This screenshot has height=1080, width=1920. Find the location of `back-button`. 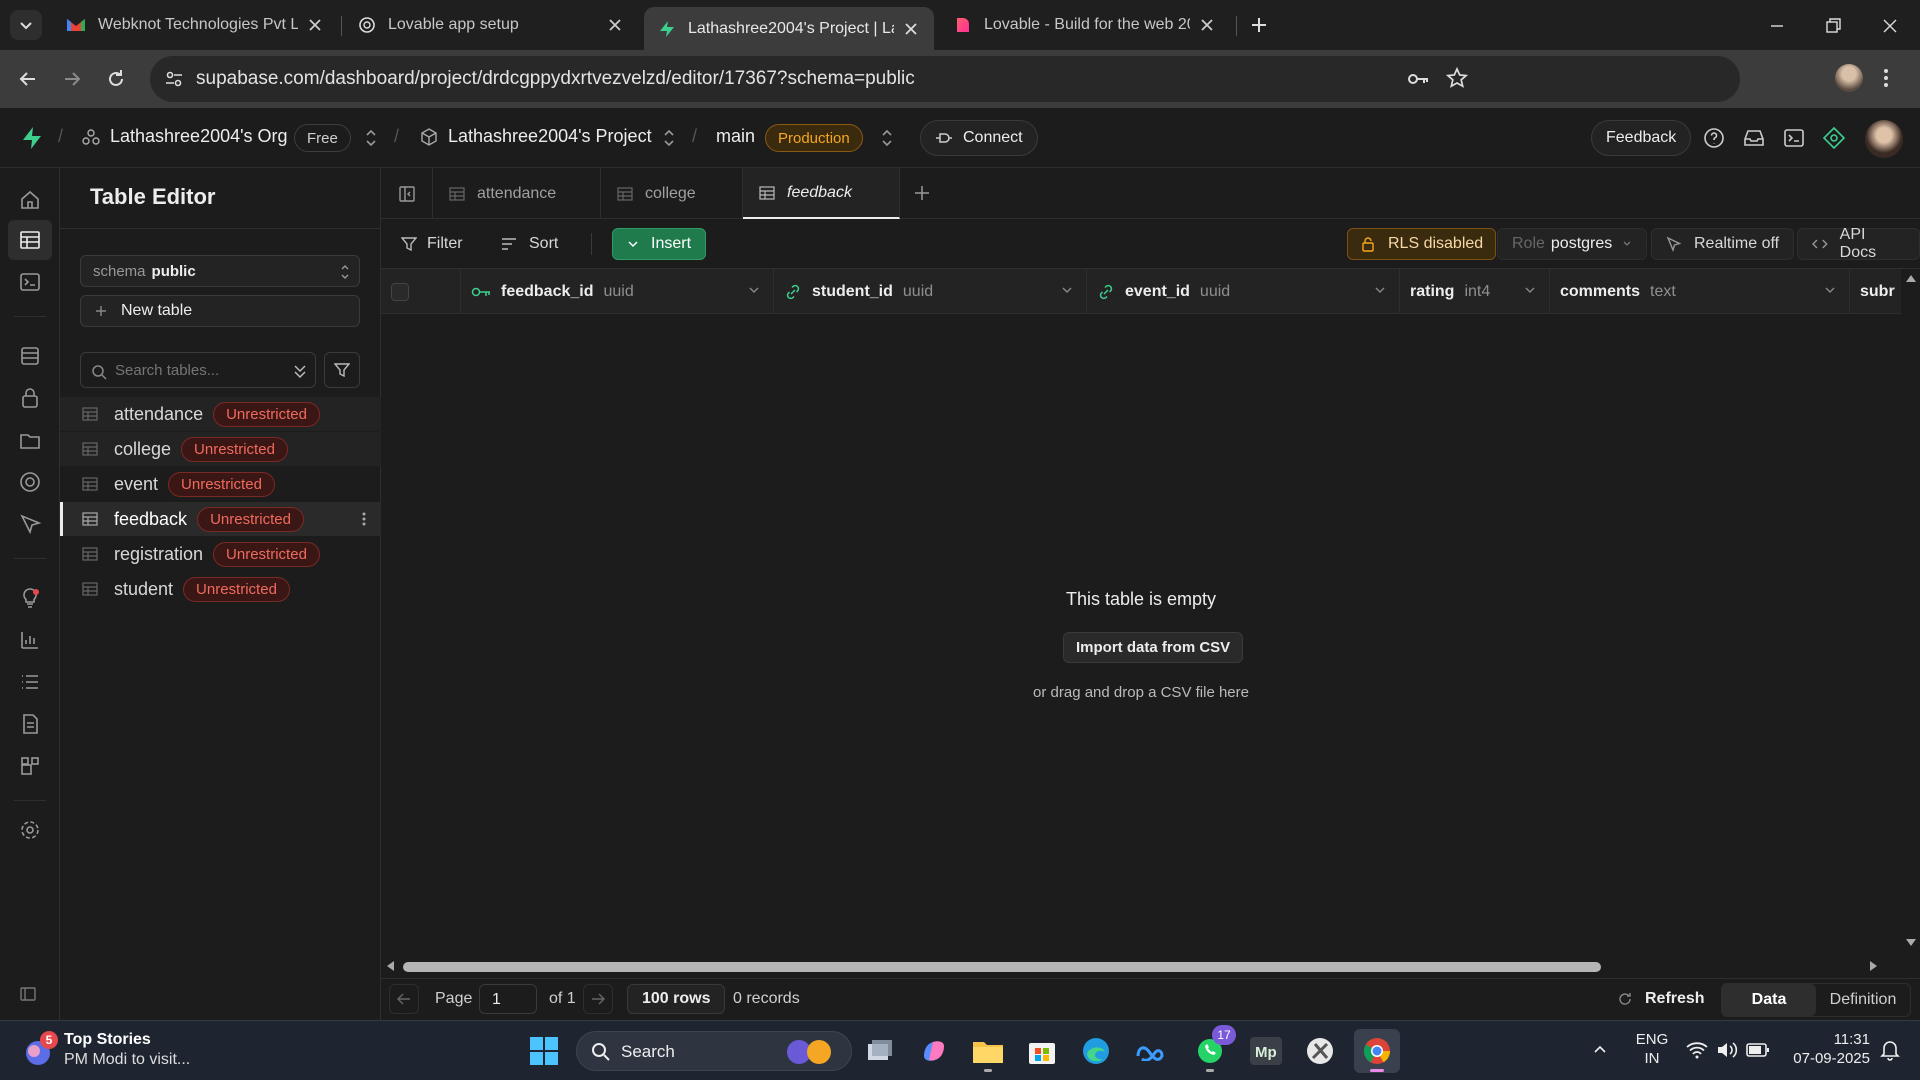

back-button is located at coordinates (28, 79).